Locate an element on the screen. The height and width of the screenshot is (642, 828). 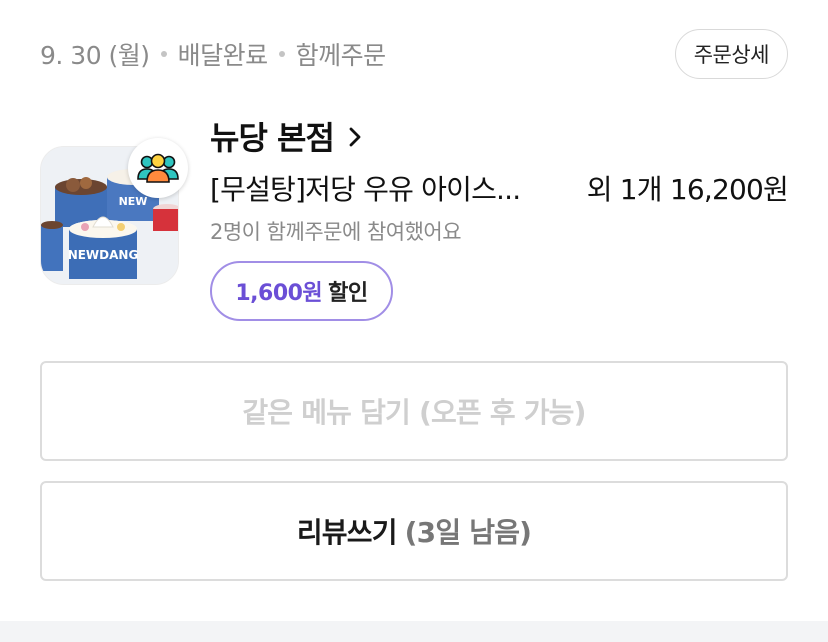
review-label: 리뷰쓰기 is located at coordinates (347, 532).